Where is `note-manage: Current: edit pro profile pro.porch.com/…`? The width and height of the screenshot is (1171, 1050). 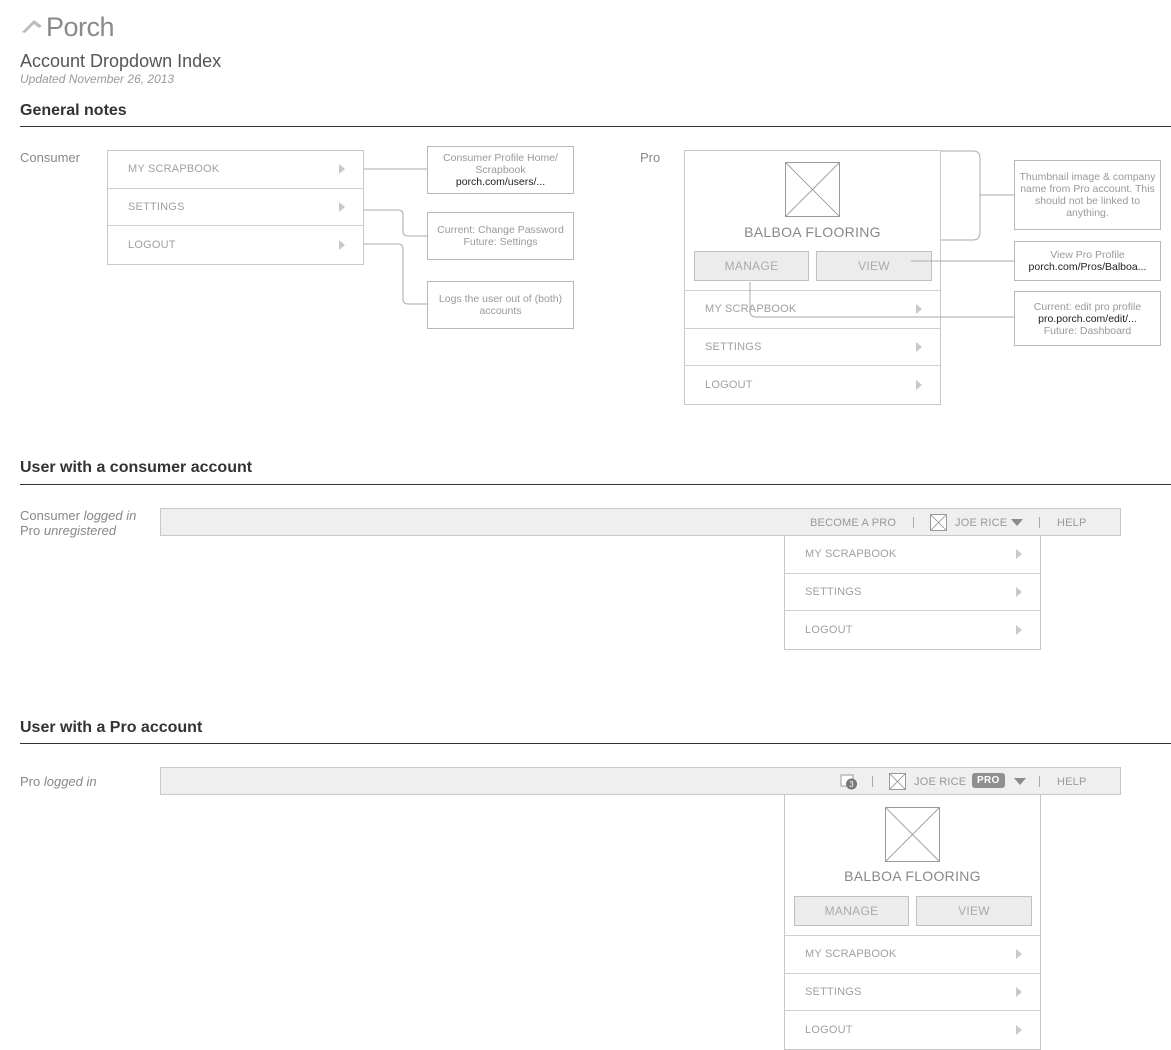
note-manage: Current: edit pro profile pro.porch.com/… is located at coordinates (1087, 318).